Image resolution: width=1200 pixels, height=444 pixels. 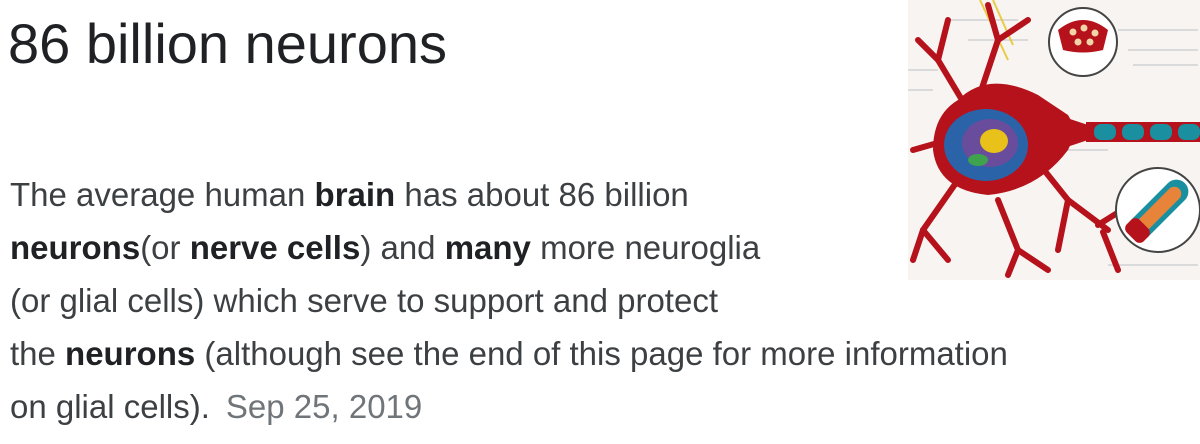 What do you see at coordinates (165, 247) in the screenshot?
I see `snippet-text: (or` at bounding box center [165, 247].